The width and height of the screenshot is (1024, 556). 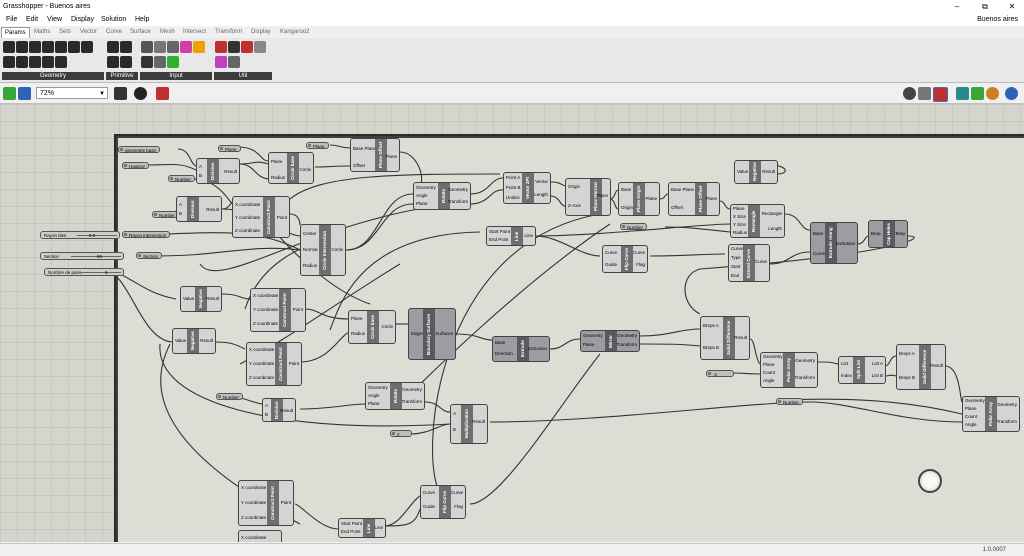 I want to click on input-port: Plane, so click(x=277, y=162).